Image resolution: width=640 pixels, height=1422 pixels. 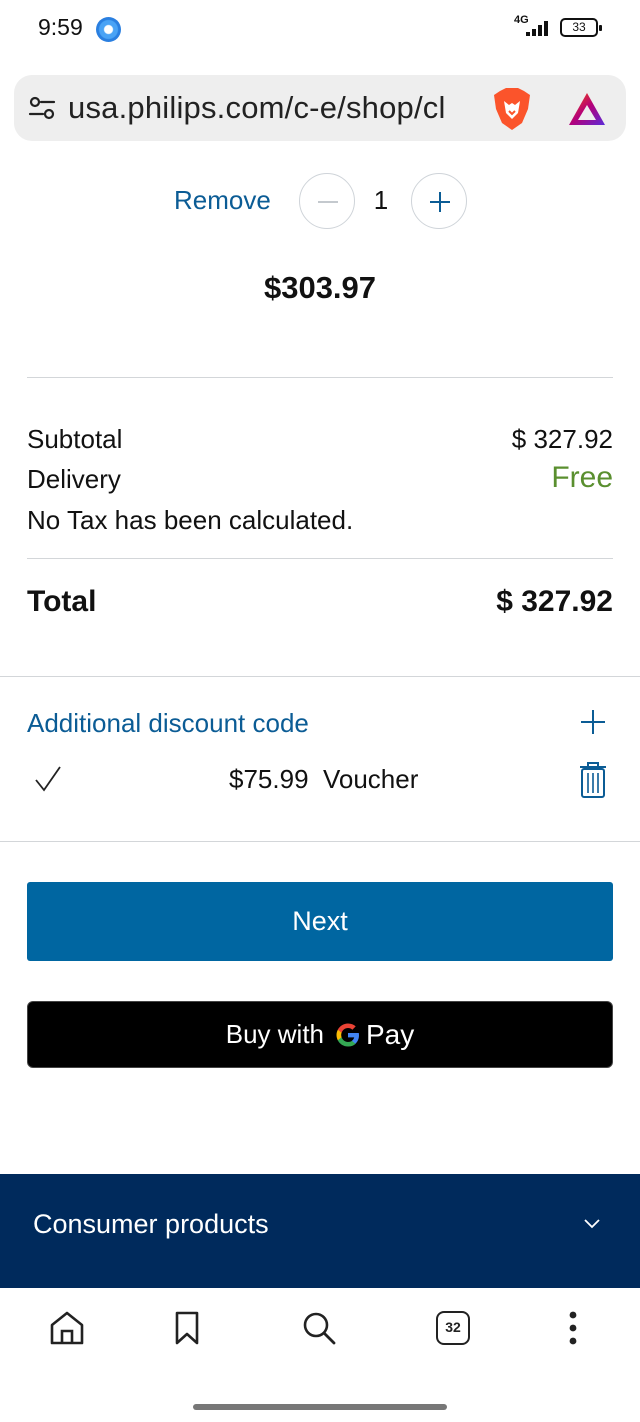 What do you see at coordinates (347, 1034) in the screenshot?
I see `google-g-icon` at bounding box center [347, 1034].